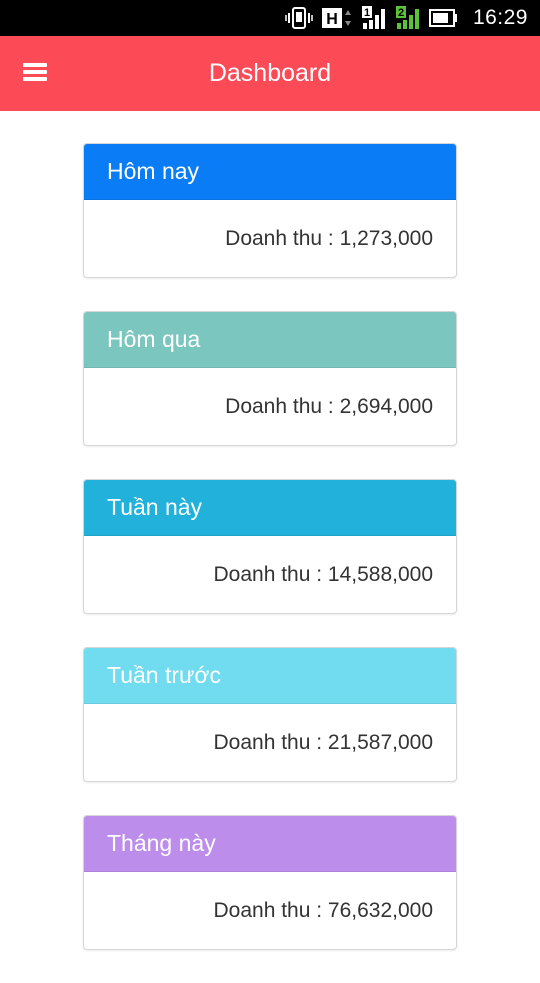  Describe the element at coordinates (270, 714) in the screenshot. I see `revenue-card: Tuần trước Doanh thu : 21,587,000` at that location.